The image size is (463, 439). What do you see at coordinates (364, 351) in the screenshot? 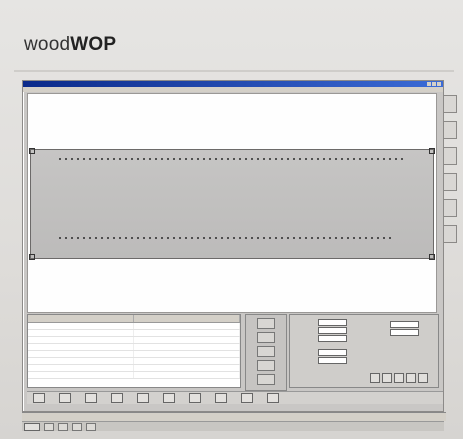
I see `properties-form` at bounding box center [364, 351].